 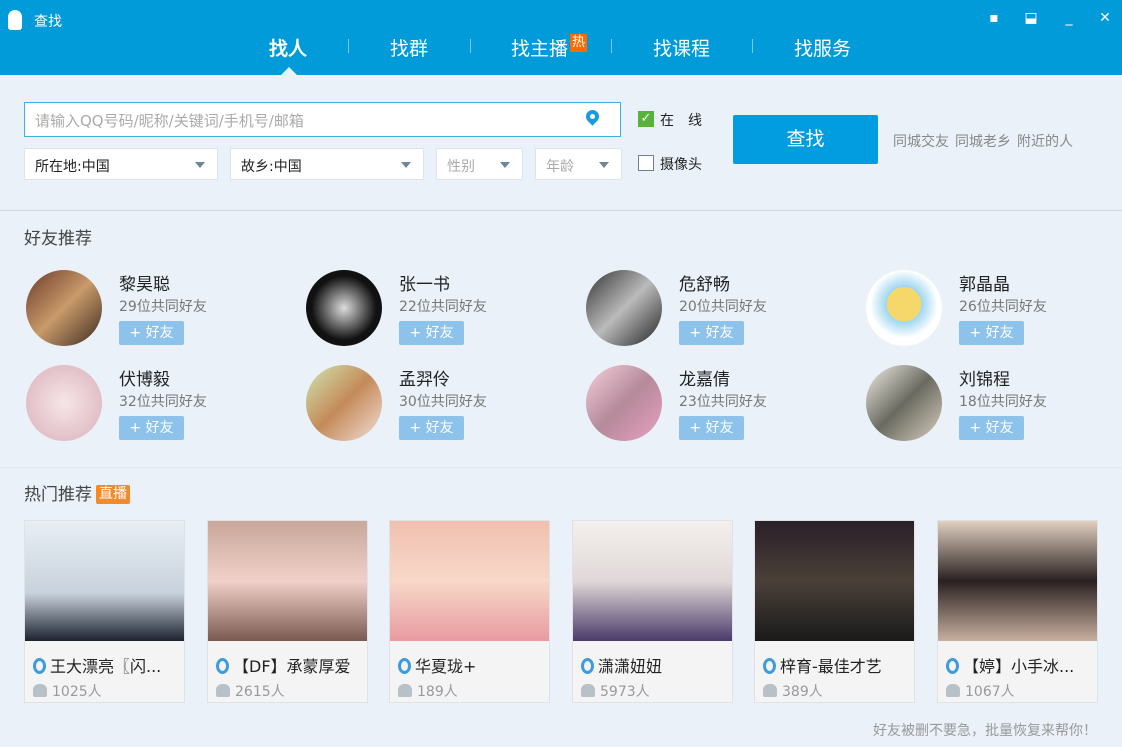 What do you see at coordinates (549, 47) in the screenshot?
I see `tab-find-streamer: 找主播热` at bounding box center [549, 47].